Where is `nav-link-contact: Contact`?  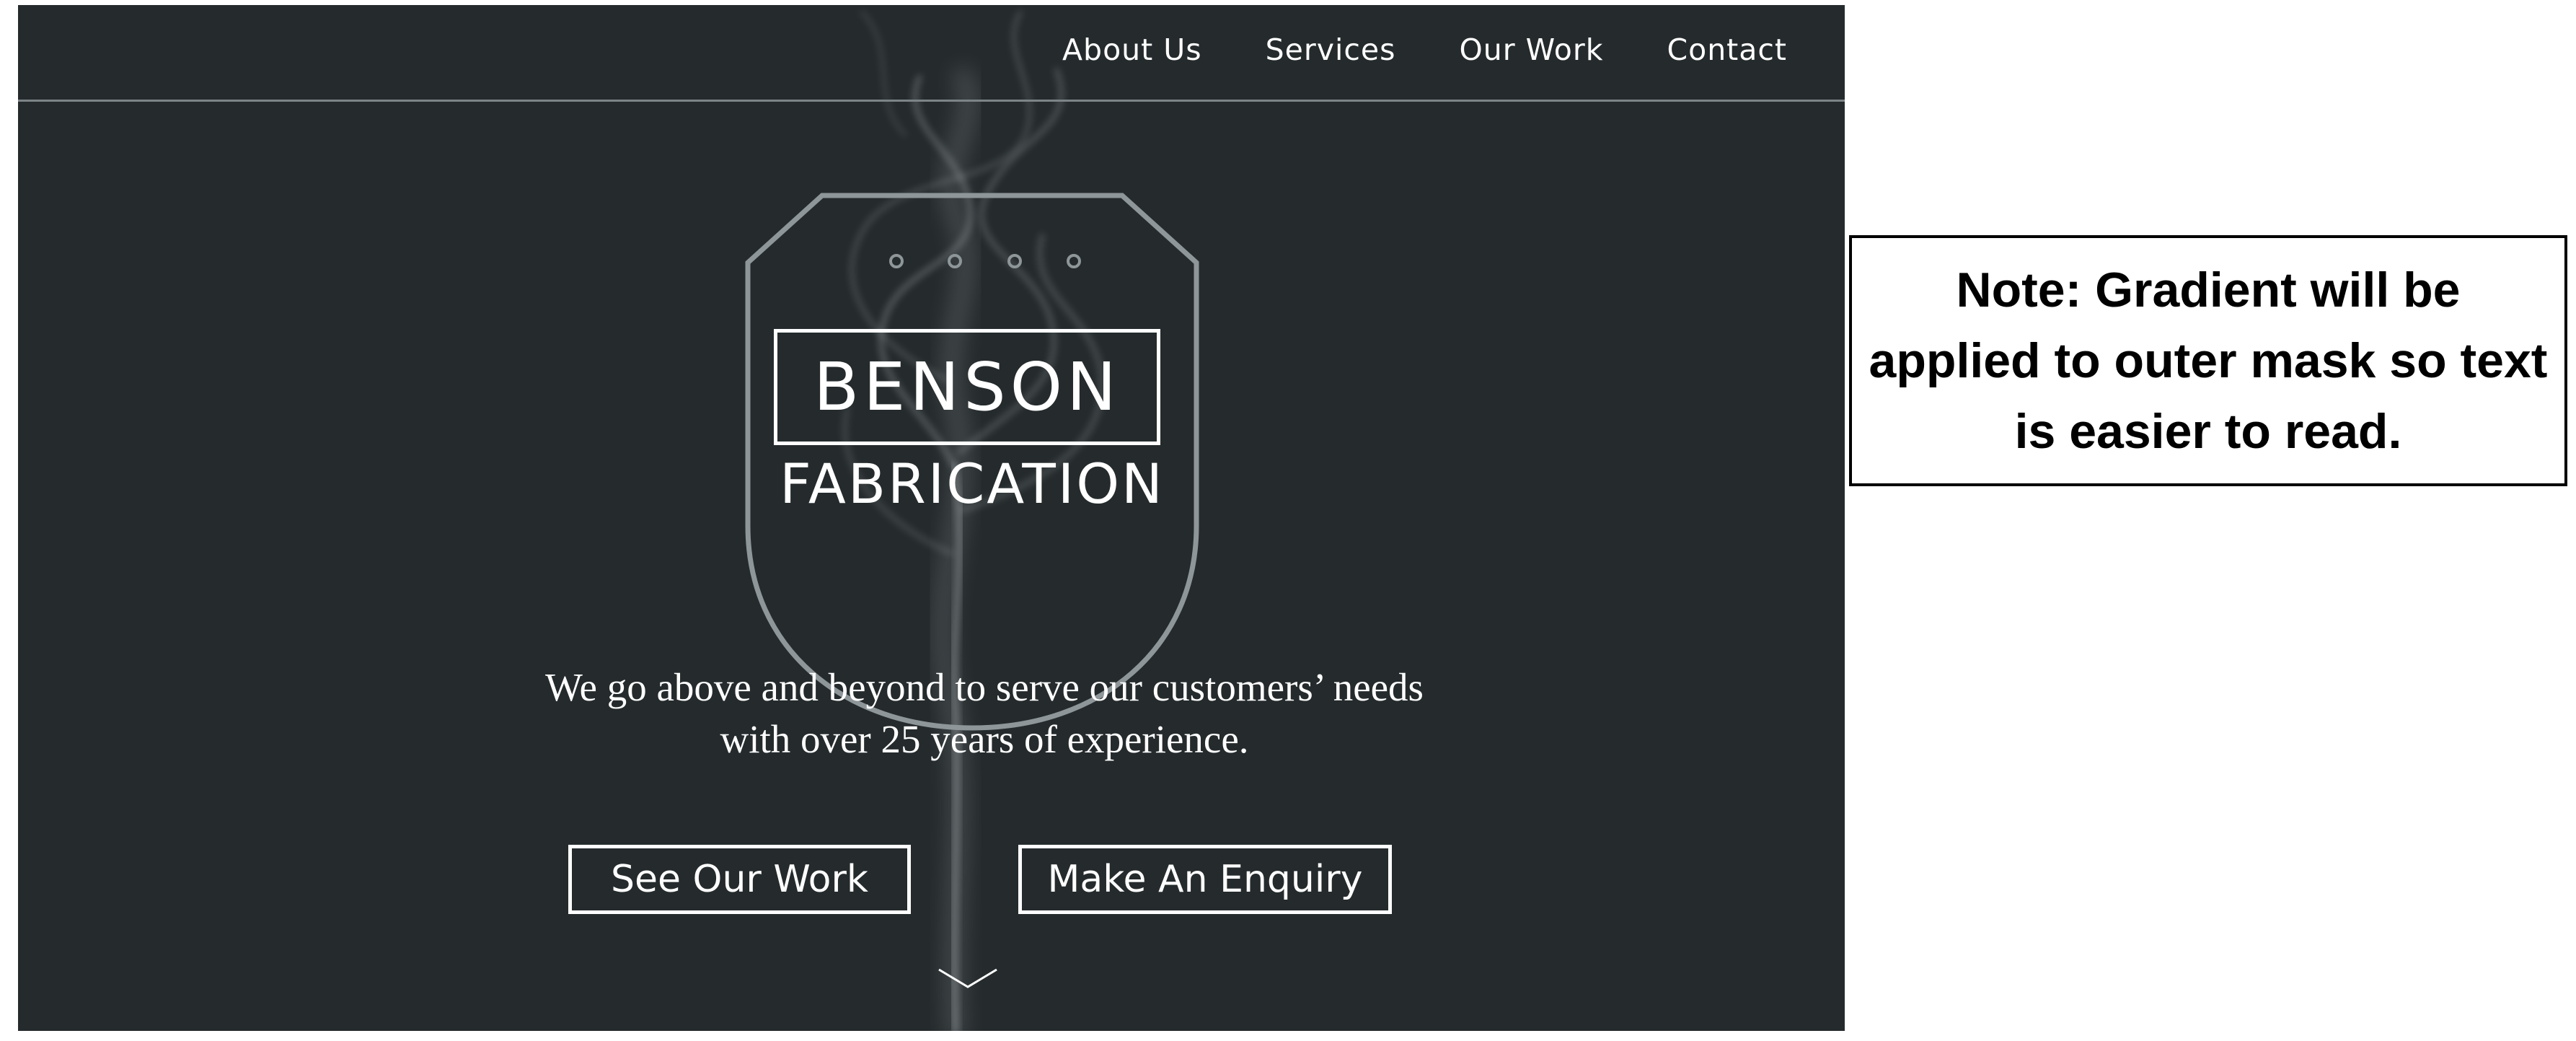 nav-link-contact: Contact is located at coordinates (1727, 50).